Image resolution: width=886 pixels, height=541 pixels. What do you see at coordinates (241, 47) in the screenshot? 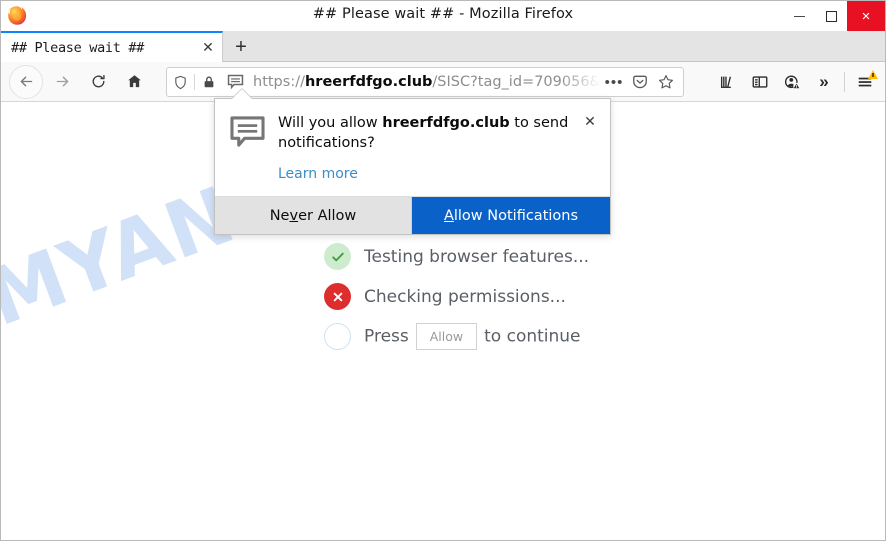
I see `new-tab-button: +` at bounding box center [241, 47].